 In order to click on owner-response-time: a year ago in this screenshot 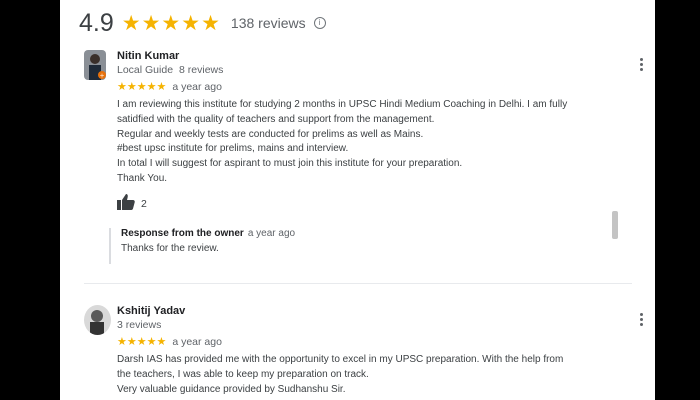, I will do `click(271, 233)`.